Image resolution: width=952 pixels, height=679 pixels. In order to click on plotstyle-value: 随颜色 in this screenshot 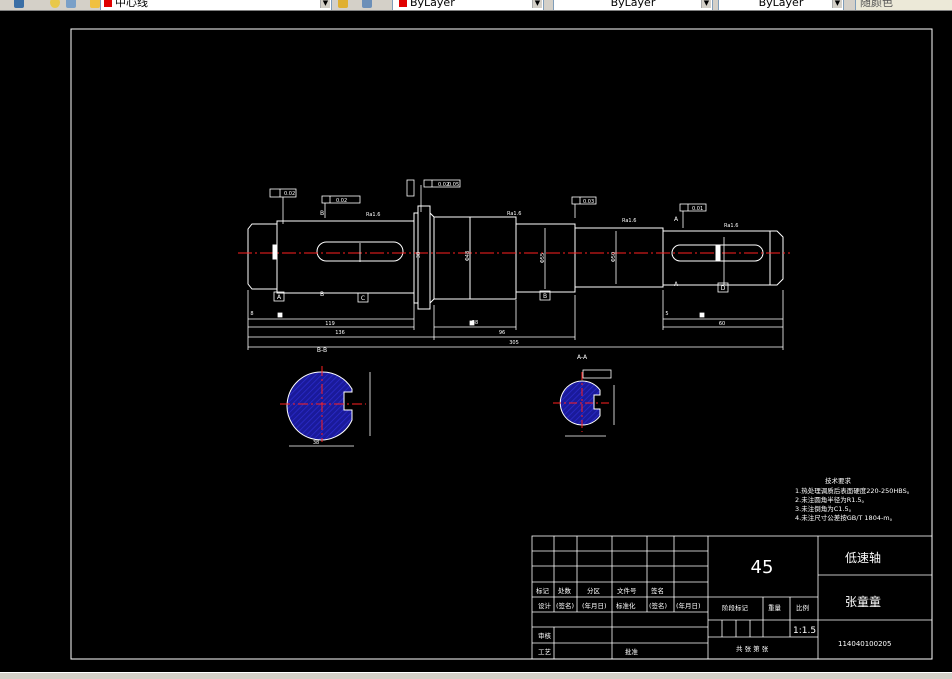, I will do `click(876, 4)`.